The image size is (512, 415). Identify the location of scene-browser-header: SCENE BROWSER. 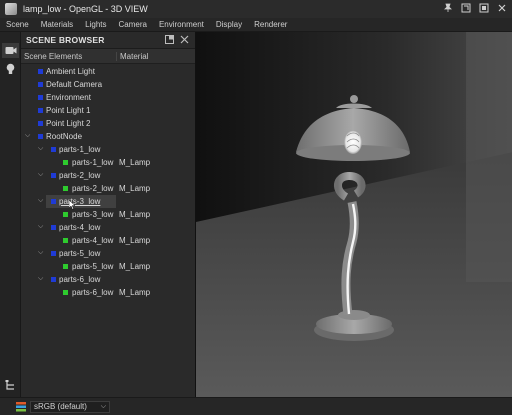
(108, 40).